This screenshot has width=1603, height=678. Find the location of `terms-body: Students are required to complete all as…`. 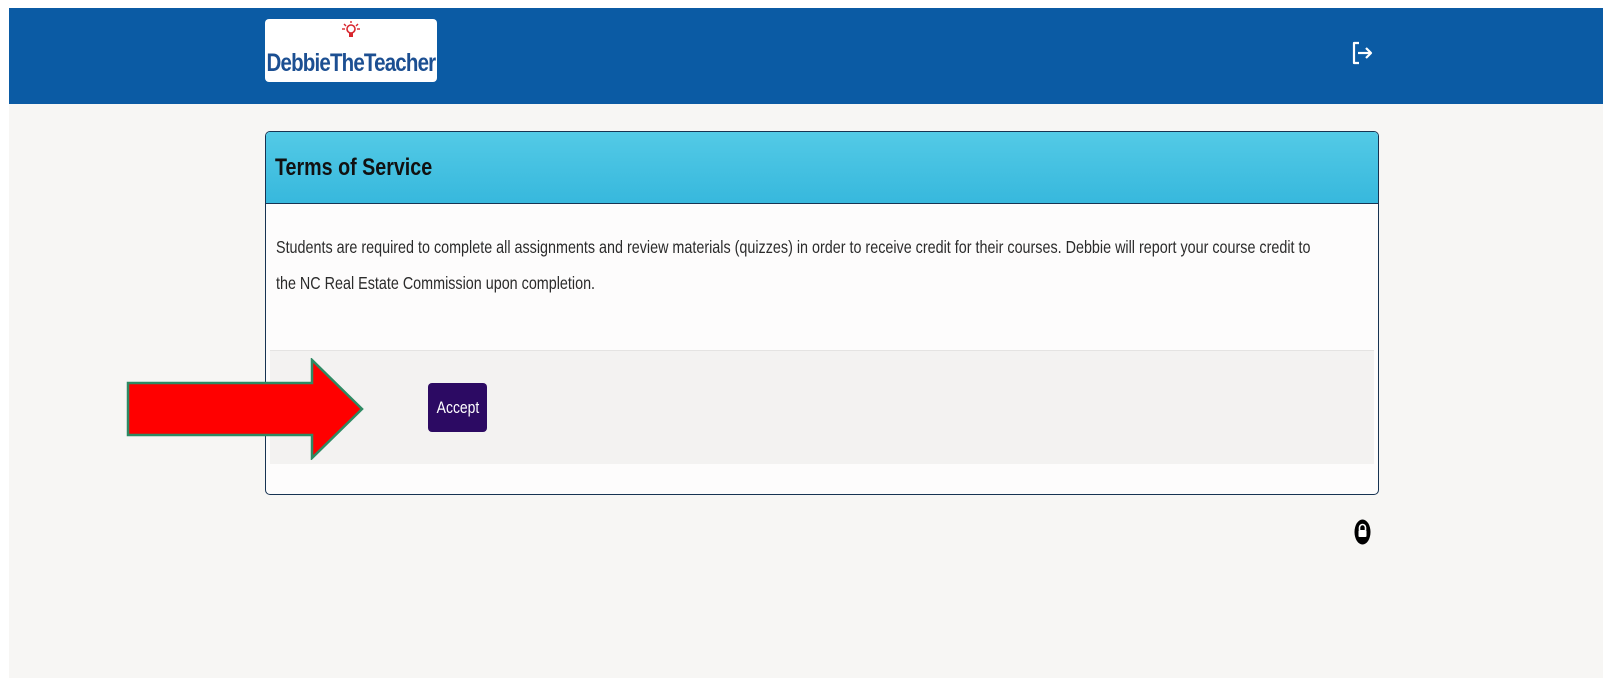

terms-body: Students are required to complete all as… is located at coordinates (793, 265).